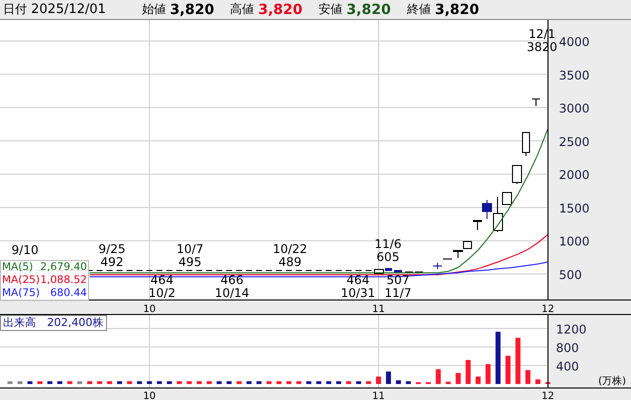  I want to click on price-annotation: 489, so click(290, 262).